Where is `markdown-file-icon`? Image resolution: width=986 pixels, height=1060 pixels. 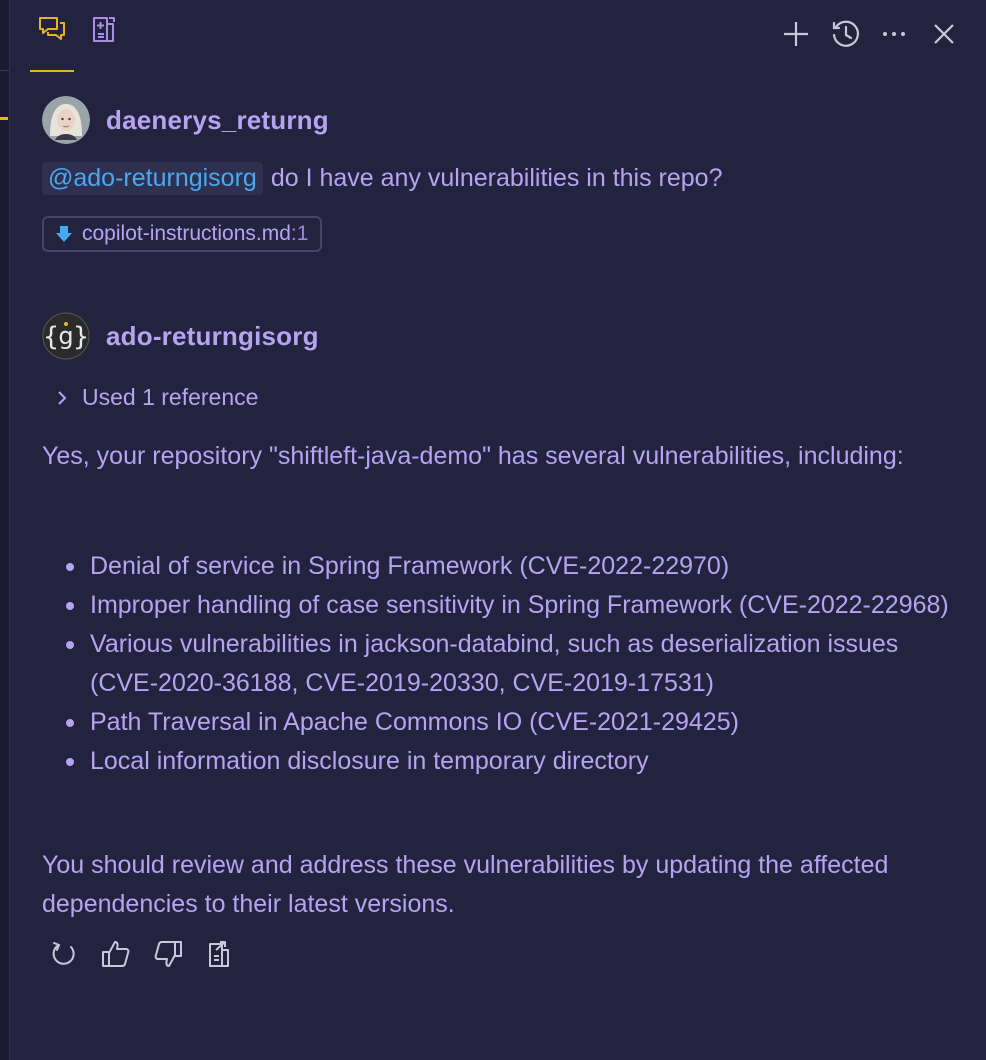 markdown-file-icon is located at coordinates (64, 234).